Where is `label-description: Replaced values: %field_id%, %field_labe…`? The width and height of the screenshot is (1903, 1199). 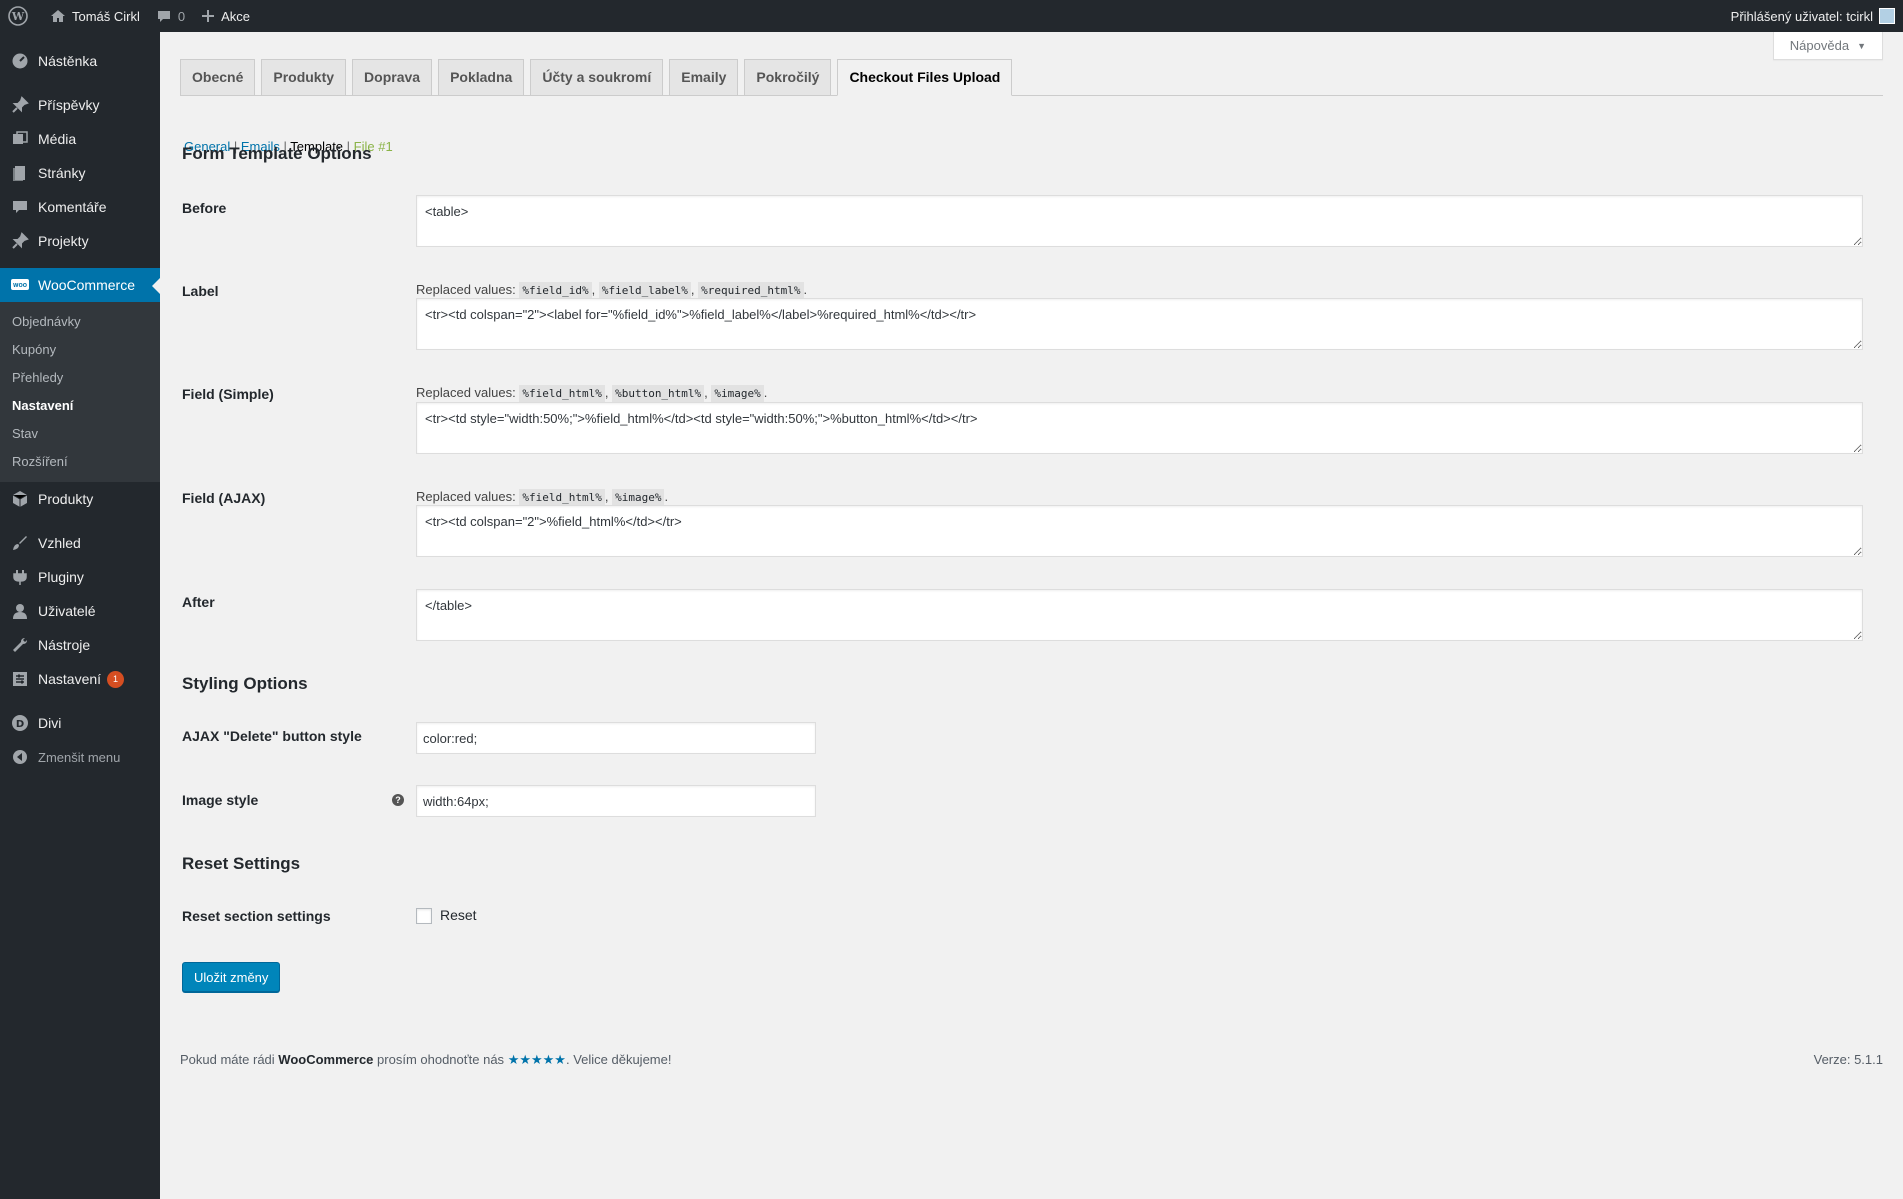 label-description: Replaced values: %field_id%, %field_labe… is located at coordinates (612, 290).